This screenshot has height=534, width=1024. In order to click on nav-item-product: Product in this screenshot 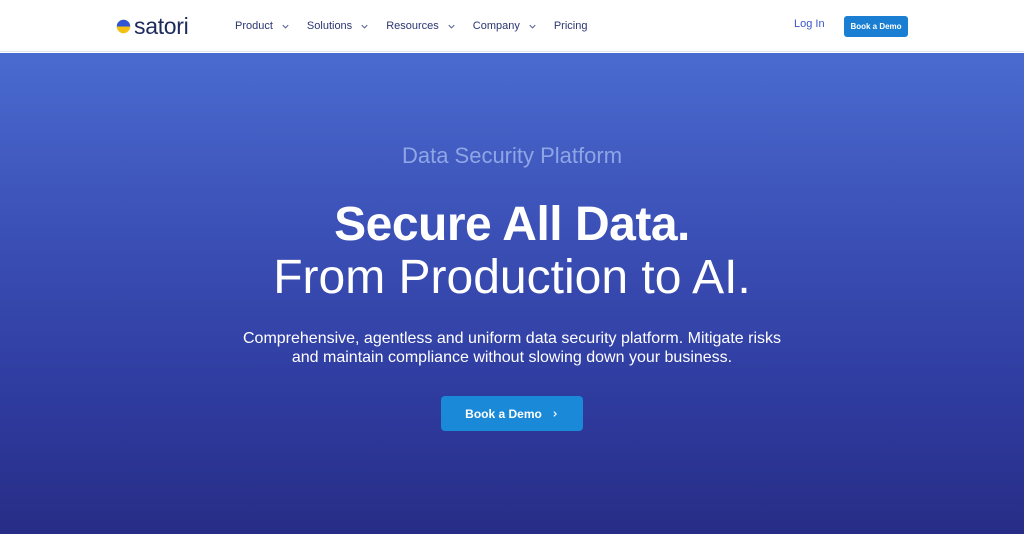, I will do `click(262, 26)`.